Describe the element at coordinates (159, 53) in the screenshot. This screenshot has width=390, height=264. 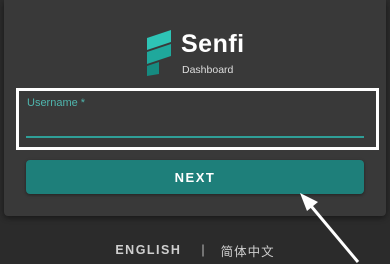
I see `senfi-logo-icon` at that location.